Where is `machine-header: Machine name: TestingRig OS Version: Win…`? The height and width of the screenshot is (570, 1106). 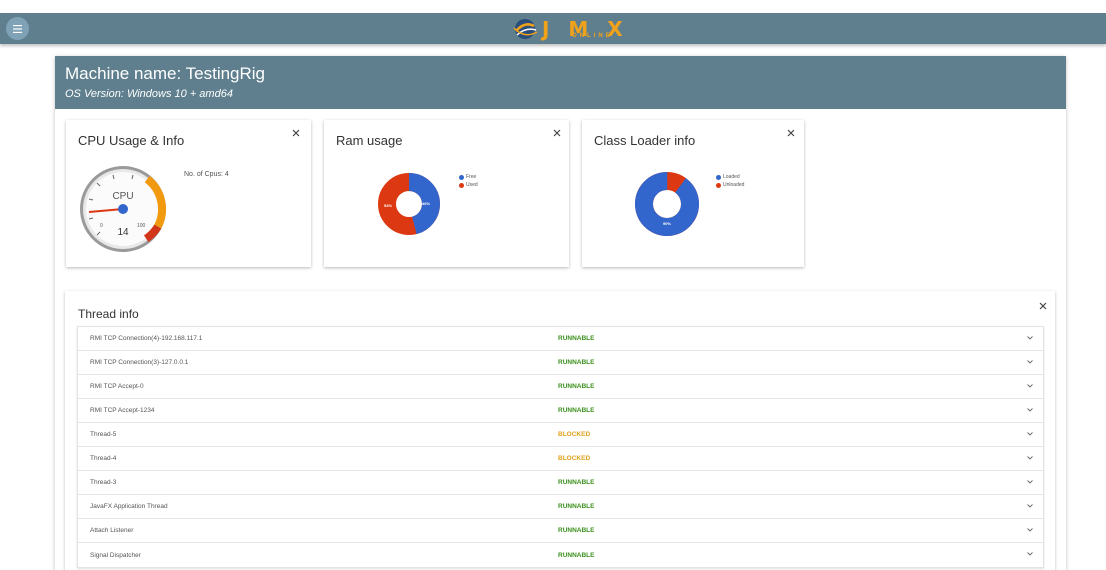 machine-header: Machine name: TestingRig OS Version: Win… is located at coordinates (560, 82).